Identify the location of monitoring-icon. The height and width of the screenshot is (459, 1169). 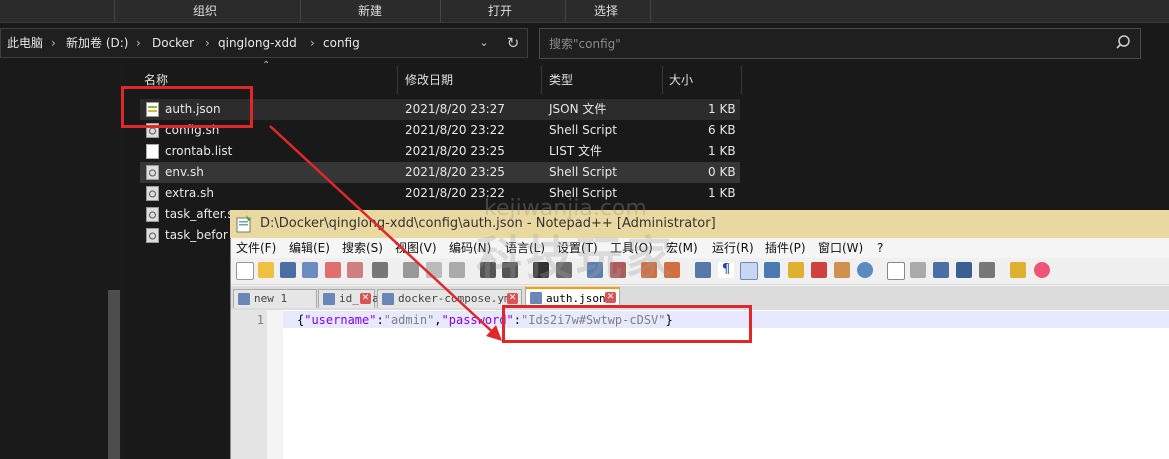
(865, 270).